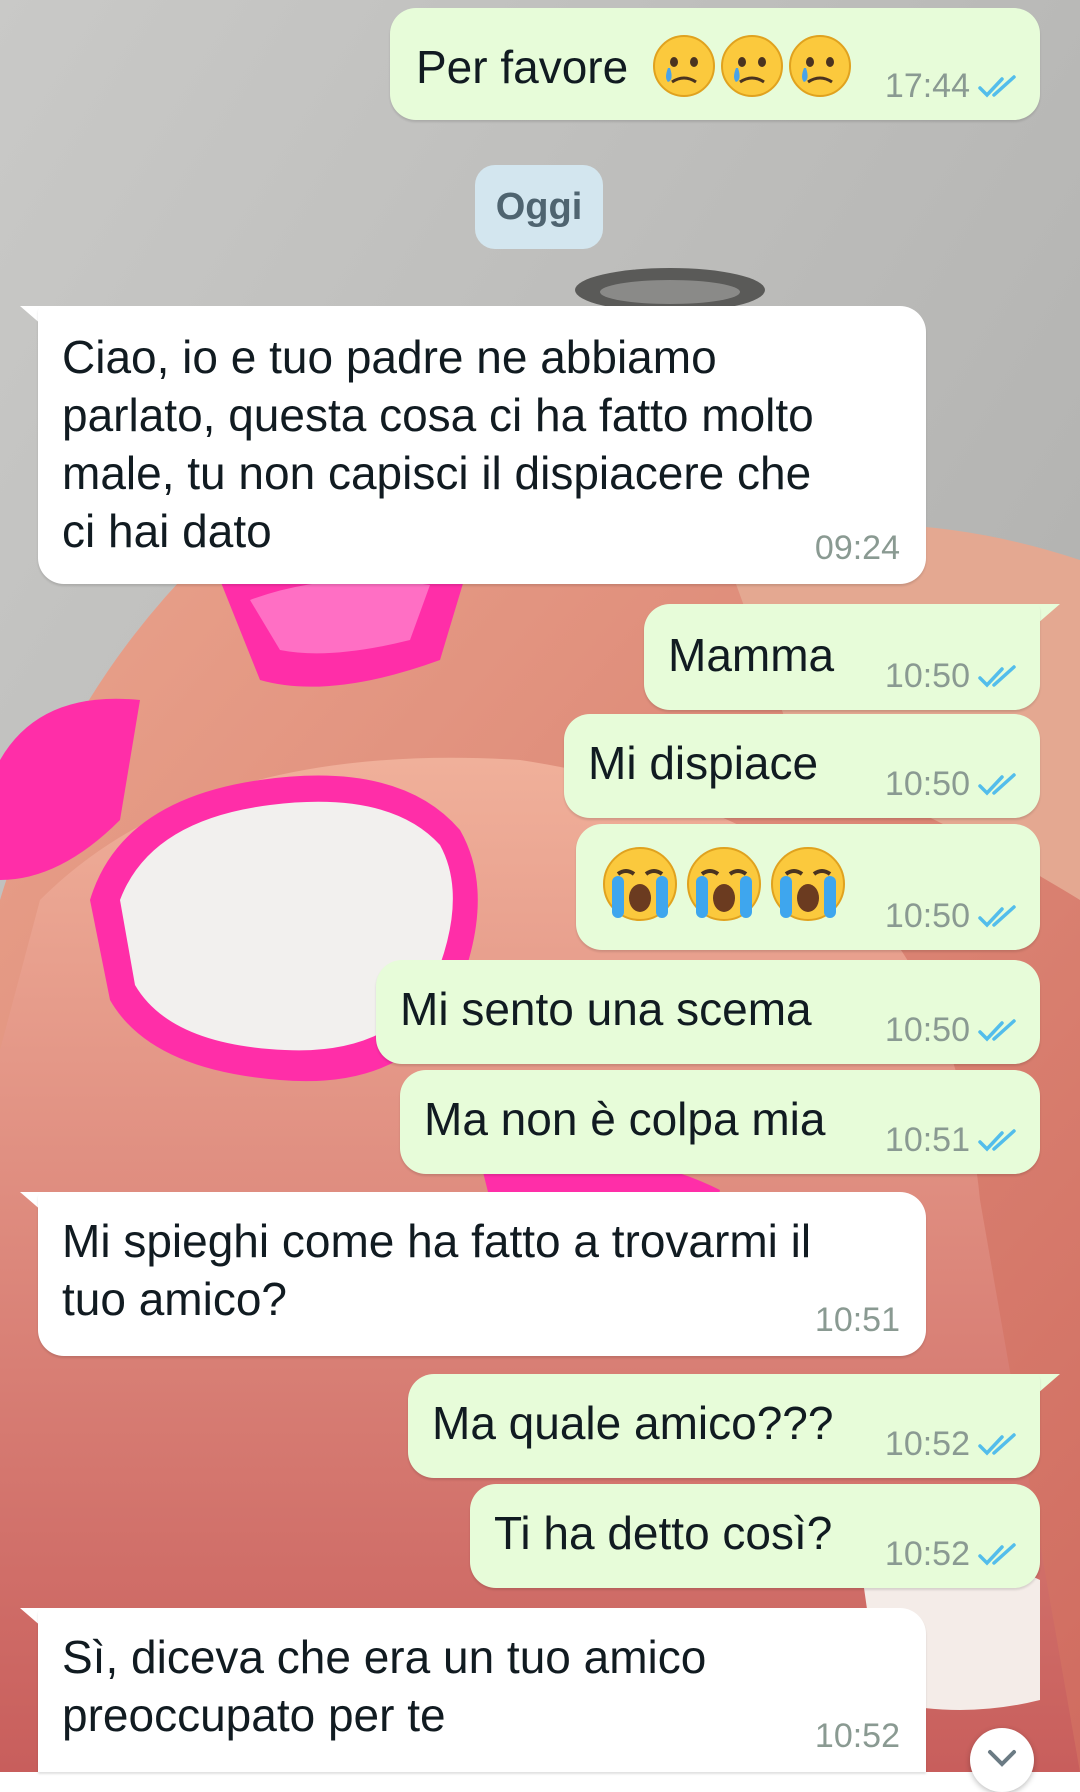 The height and width of the screenshot is (1792, 1080). What do you see at coordinates (606, 1009) in the screenshot?
I see `message-text: Mi sento una scema` at bounding box center [606, 1009].